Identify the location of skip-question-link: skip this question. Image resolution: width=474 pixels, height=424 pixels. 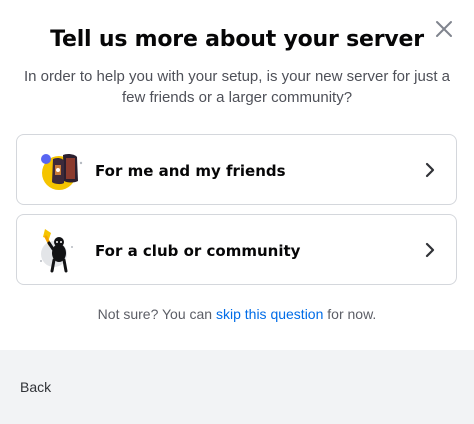
(269, 314).